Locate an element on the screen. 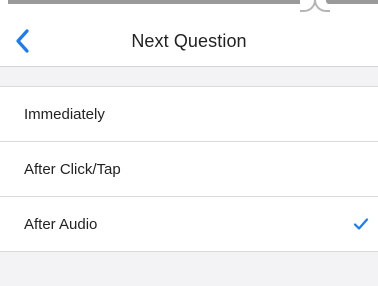  popover-frame-line-left is located at coordinates (156, 2).